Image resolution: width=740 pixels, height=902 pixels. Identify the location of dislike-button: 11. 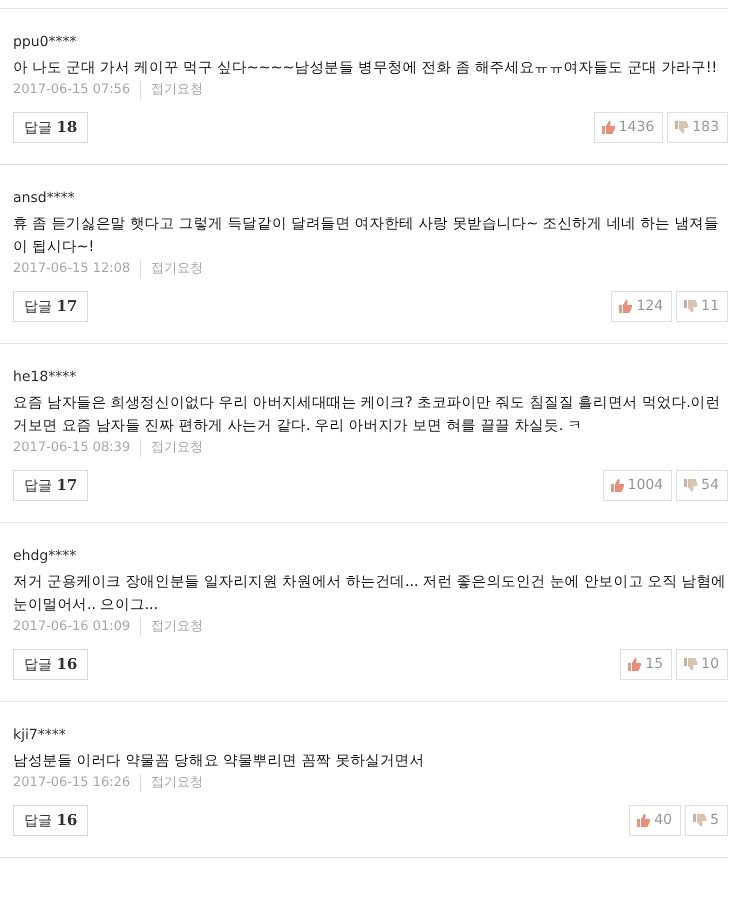
(702, 306).